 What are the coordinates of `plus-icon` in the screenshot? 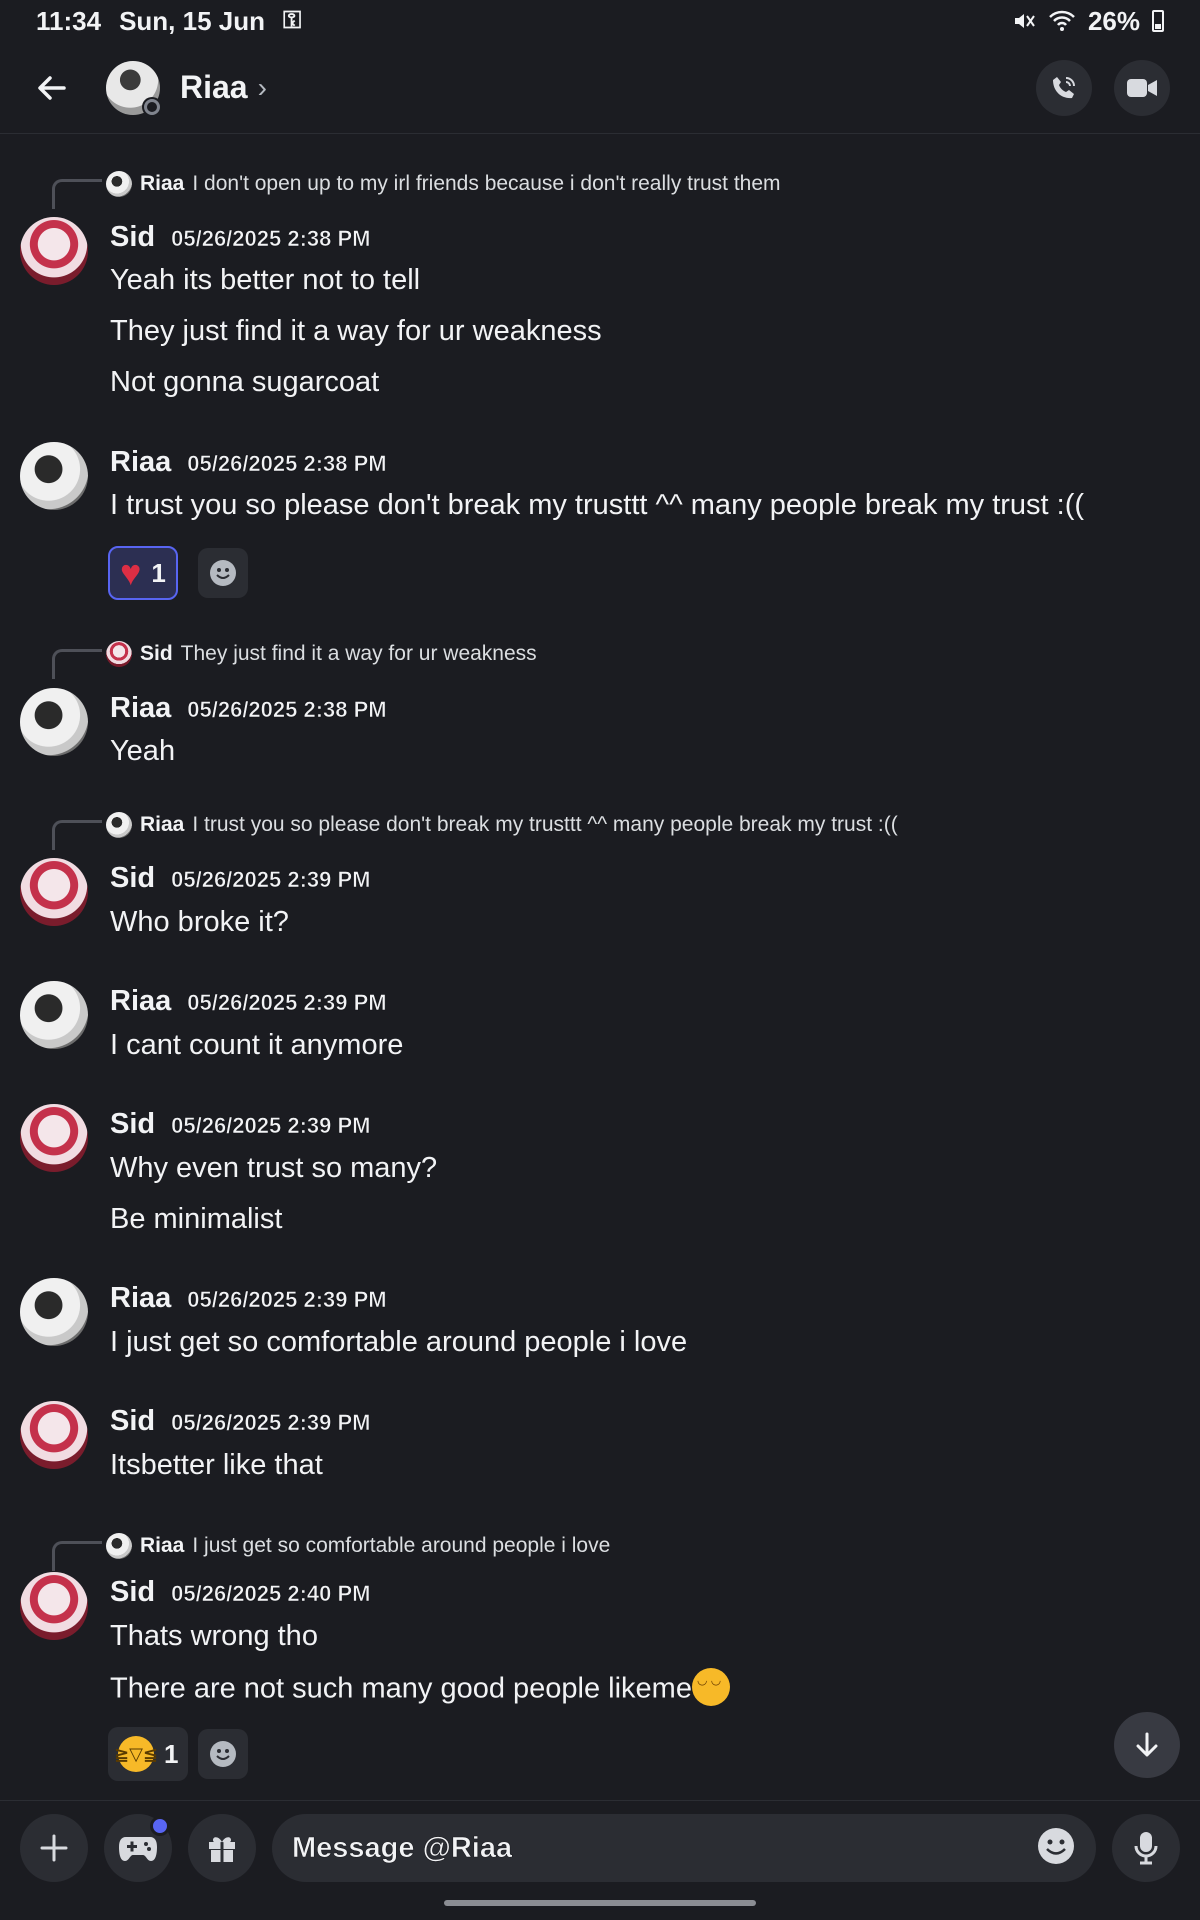 It's located at (54, 1848).